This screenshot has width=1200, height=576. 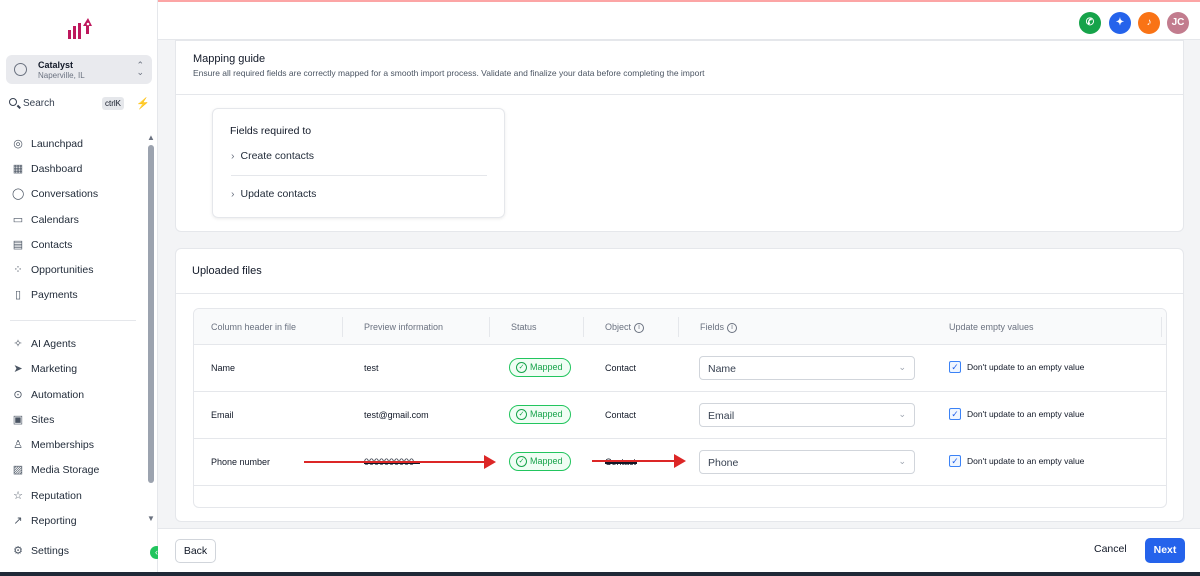 What do you see at coordinates (143, 103) in the screenshot?
I see `bolt-icon: ⚡` at bounding box center [143, 103].